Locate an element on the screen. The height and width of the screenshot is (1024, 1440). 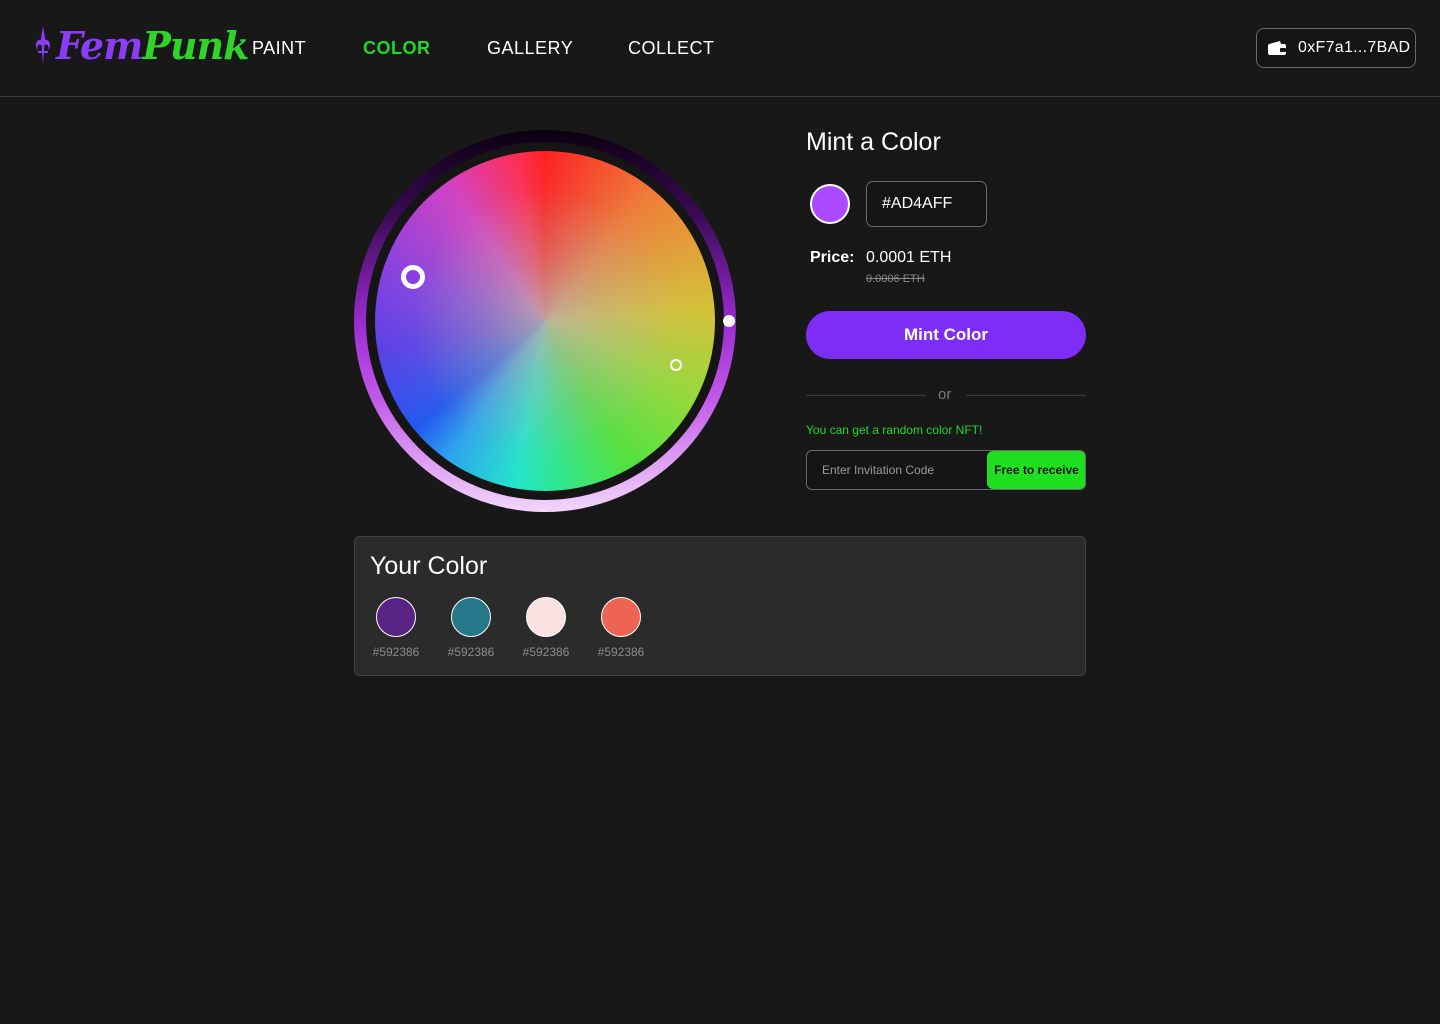
nav-item-gallery: GALLERY is located at coordinates (530, 48).